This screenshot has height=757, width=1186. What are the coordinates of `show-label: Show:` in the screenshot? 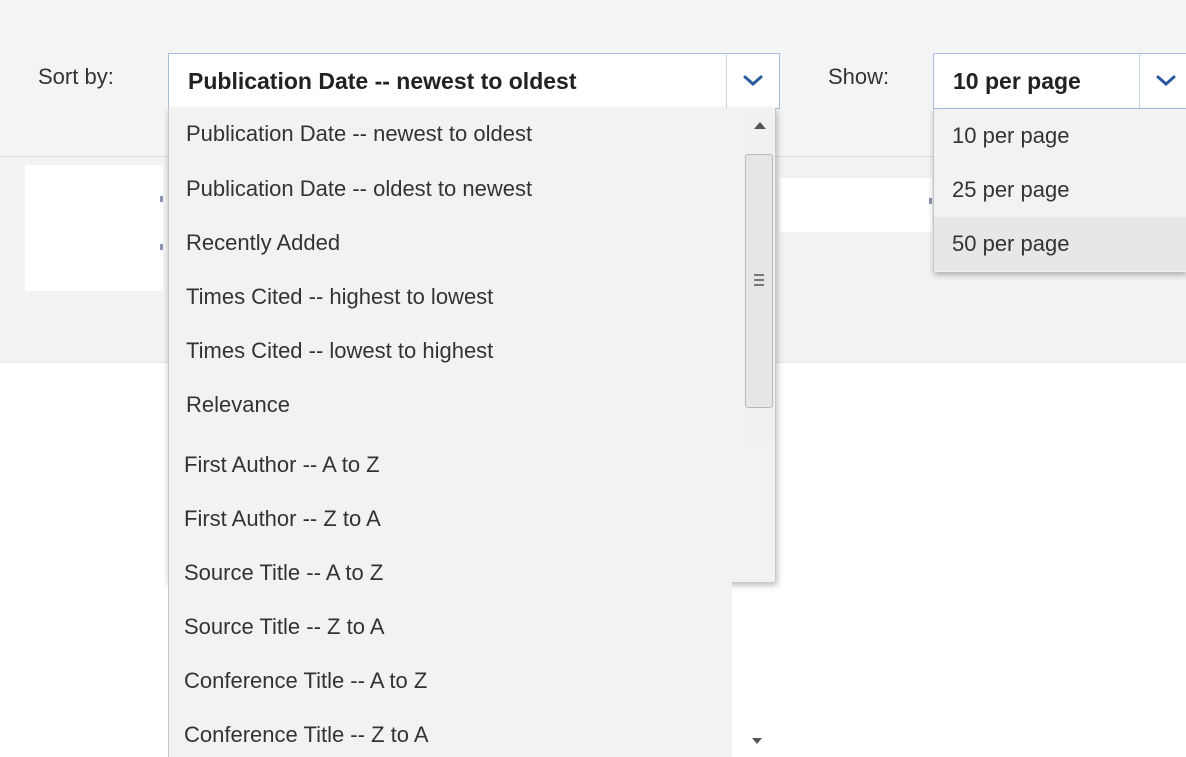 It's located at (859, 76).